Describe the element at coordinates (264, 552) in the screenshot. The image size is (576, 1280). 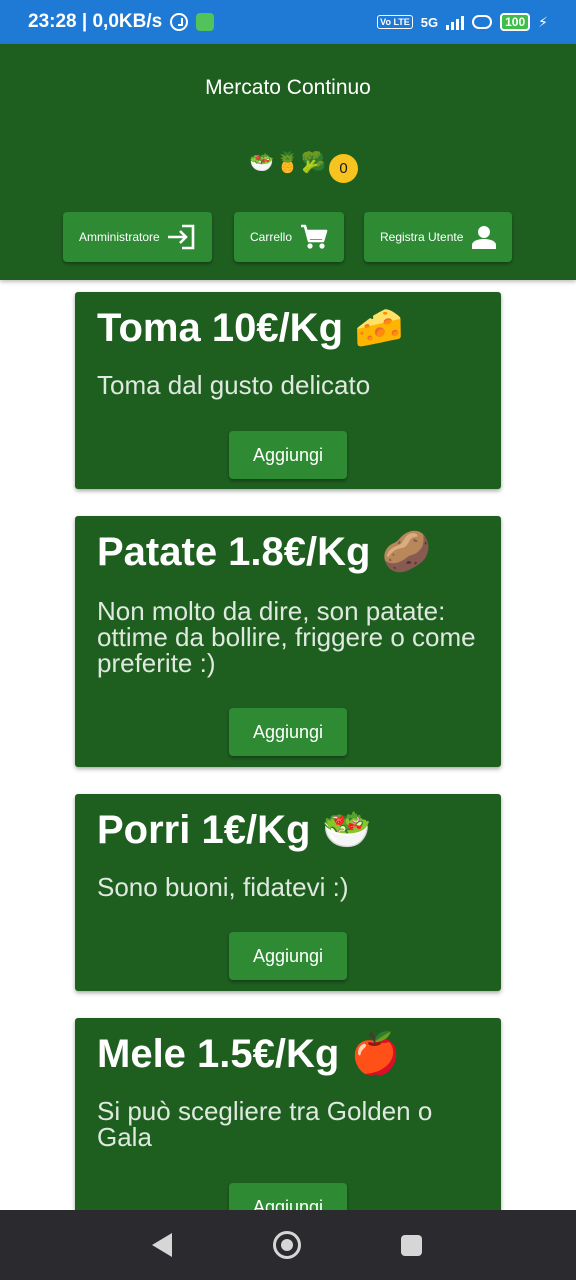
I see `product-title: Patate 1.8€/Kg 🥔` at that location.